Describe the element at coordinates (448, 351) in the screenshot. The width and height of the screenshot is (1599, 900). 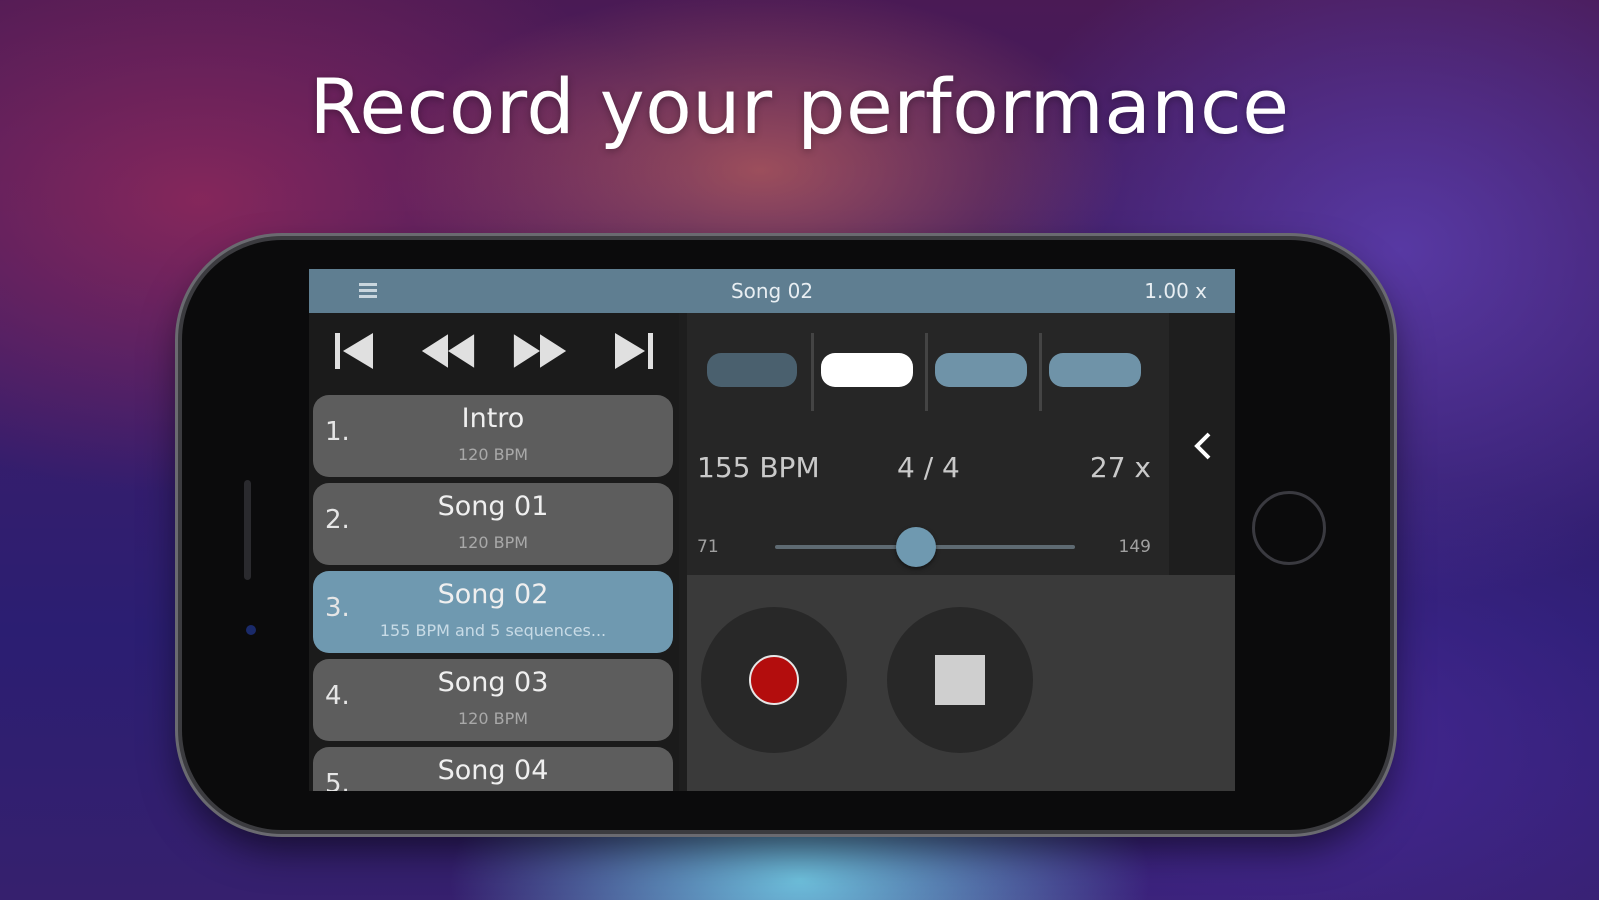
I see `rewind-icon` at that location.